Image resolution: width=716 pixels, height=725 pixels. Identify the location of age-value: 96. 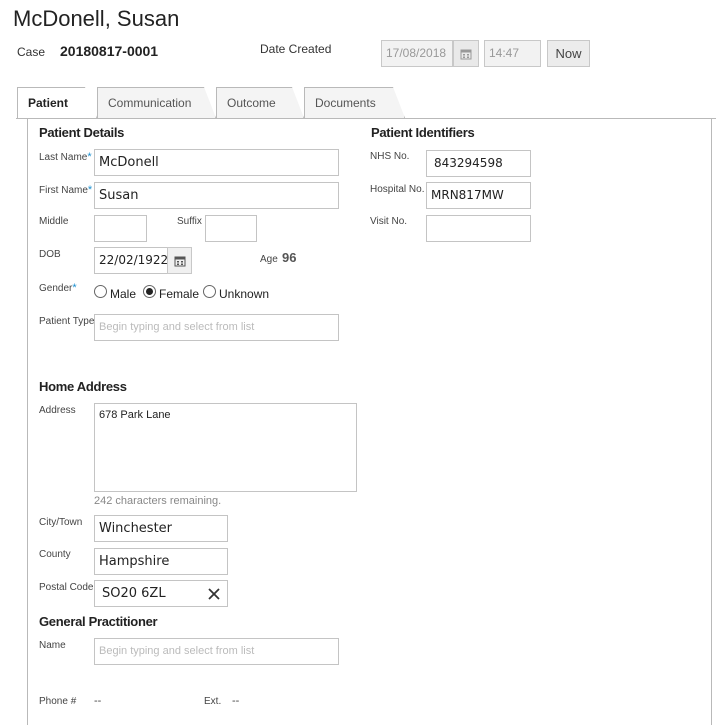
(289, 257).